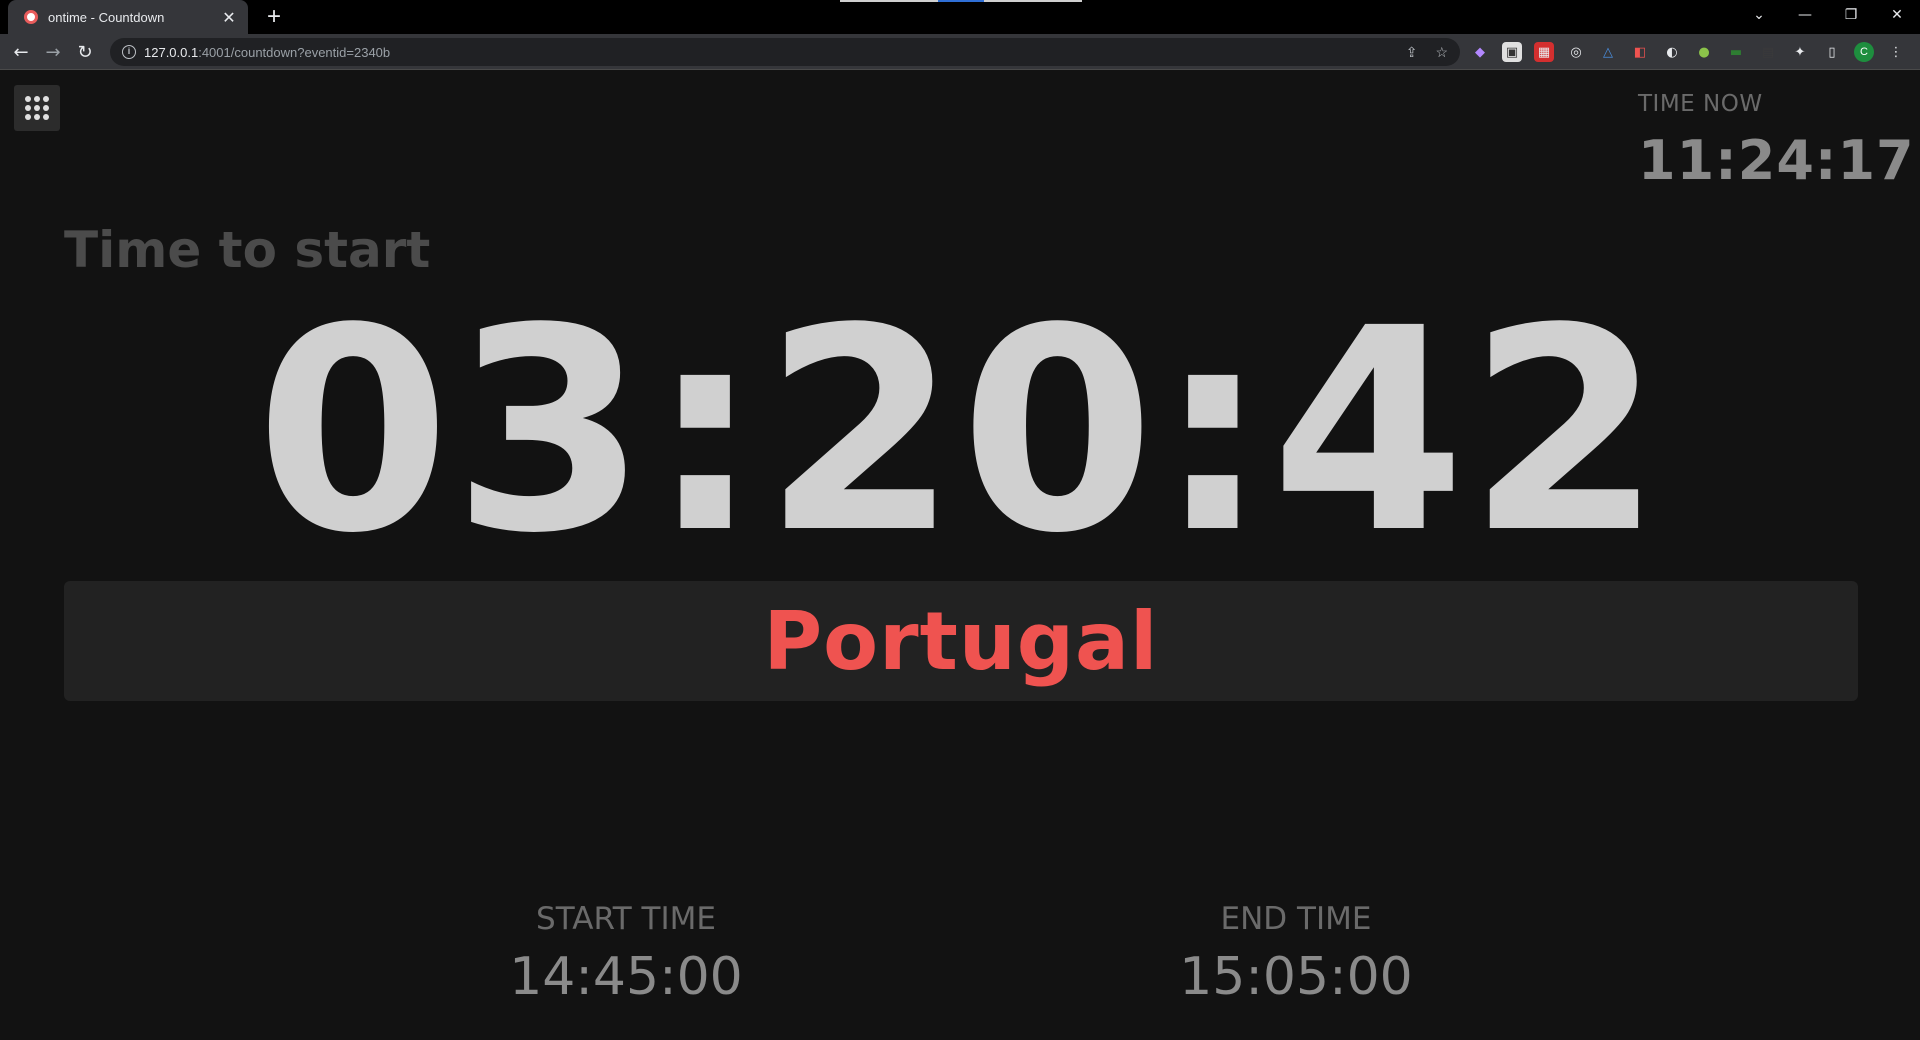 This screenshot has height=1040, width=1920. I want to click on tab-strip: ontime - Countdown ✕ + ⌄ — ❐ ✕, so click(960, 17).